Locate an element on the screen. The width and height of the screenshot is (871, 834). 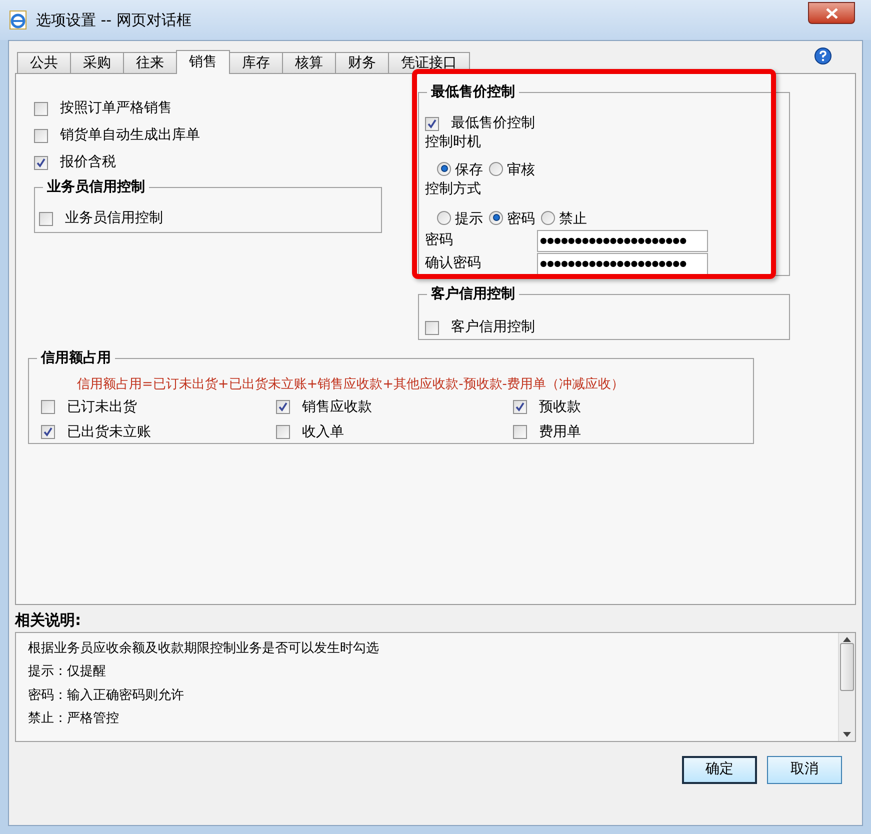
checkbox-label: 已订未出货 is located at coordinates (102, 407).